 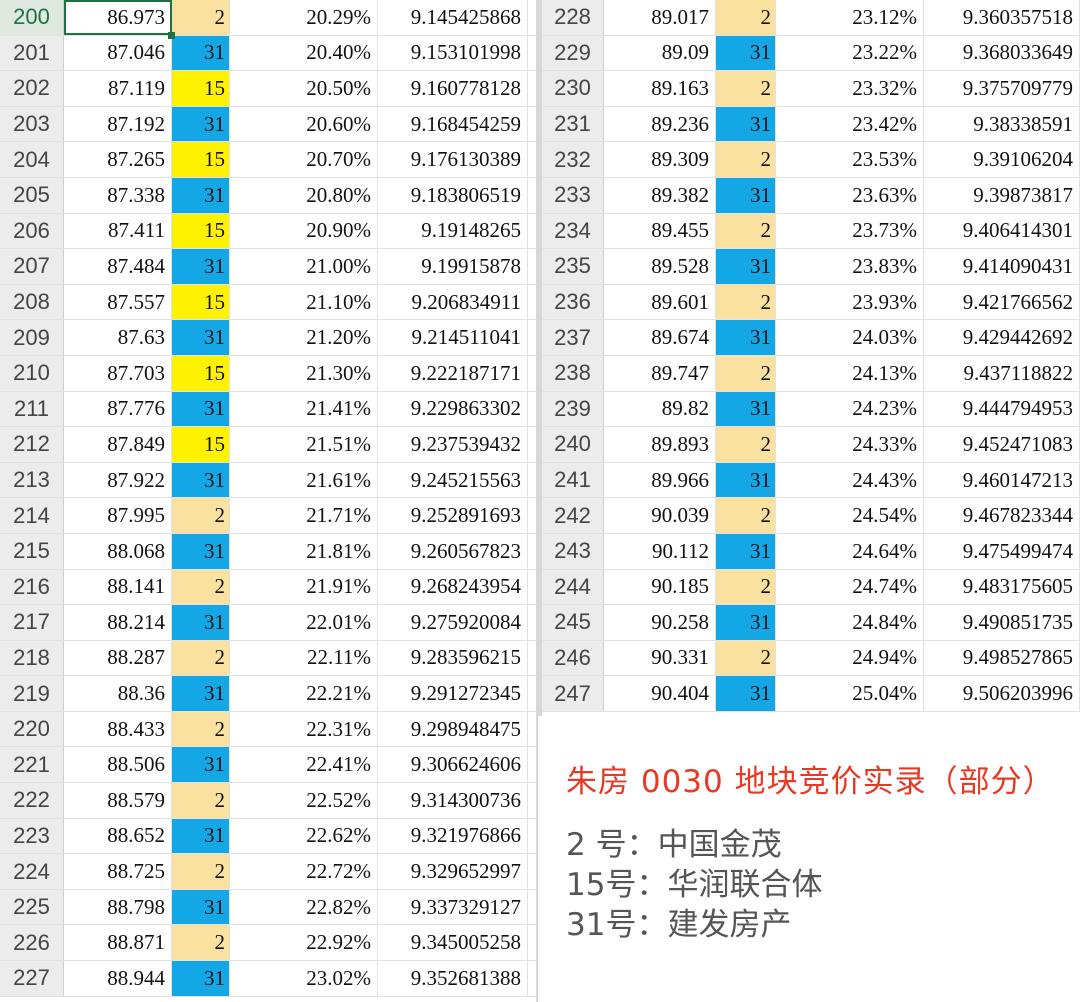 I want to click on row-header: 237, so click(x=573, y=337).